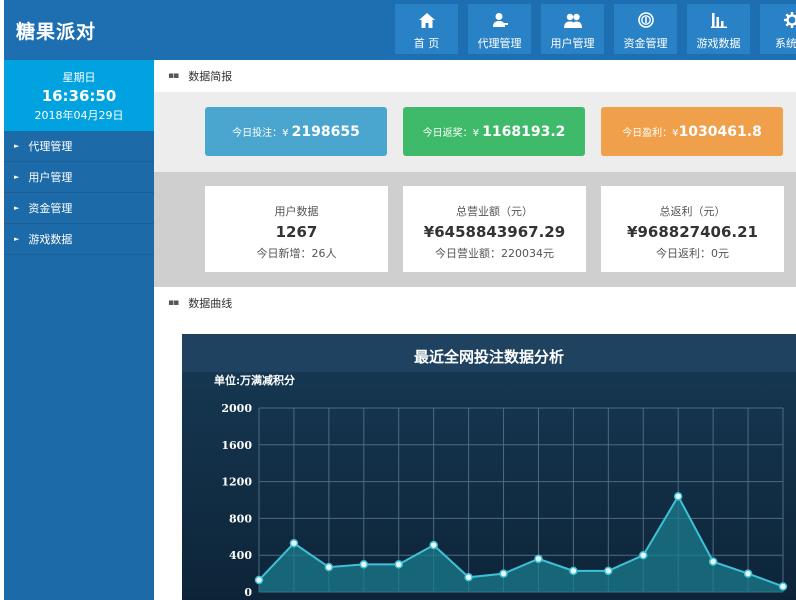  What do you see at coordinates (79, 177) in the screenshot?
I see `sidebar-item-user-management: ► 用户管理` at bounding box center [79, 177].